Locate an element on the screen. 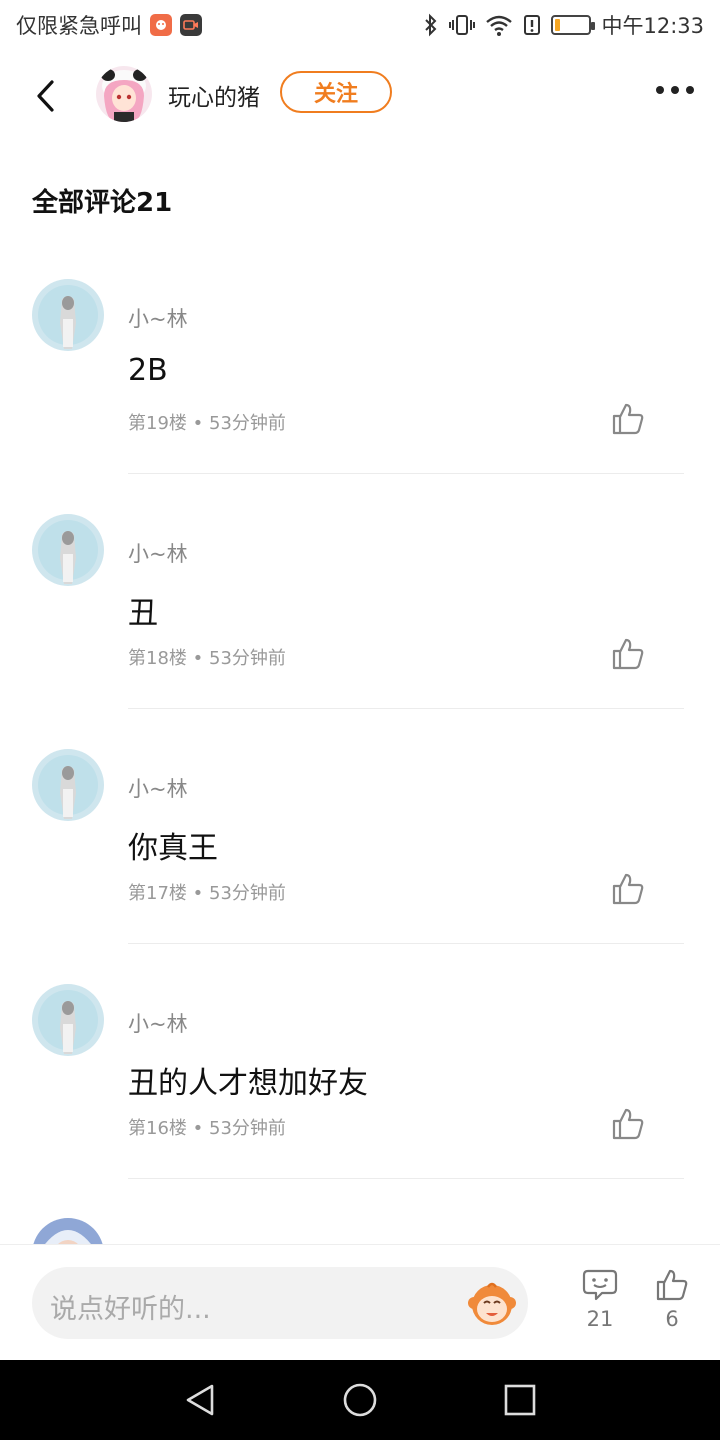  vibrate-icon is located at coordinates (462, 25).